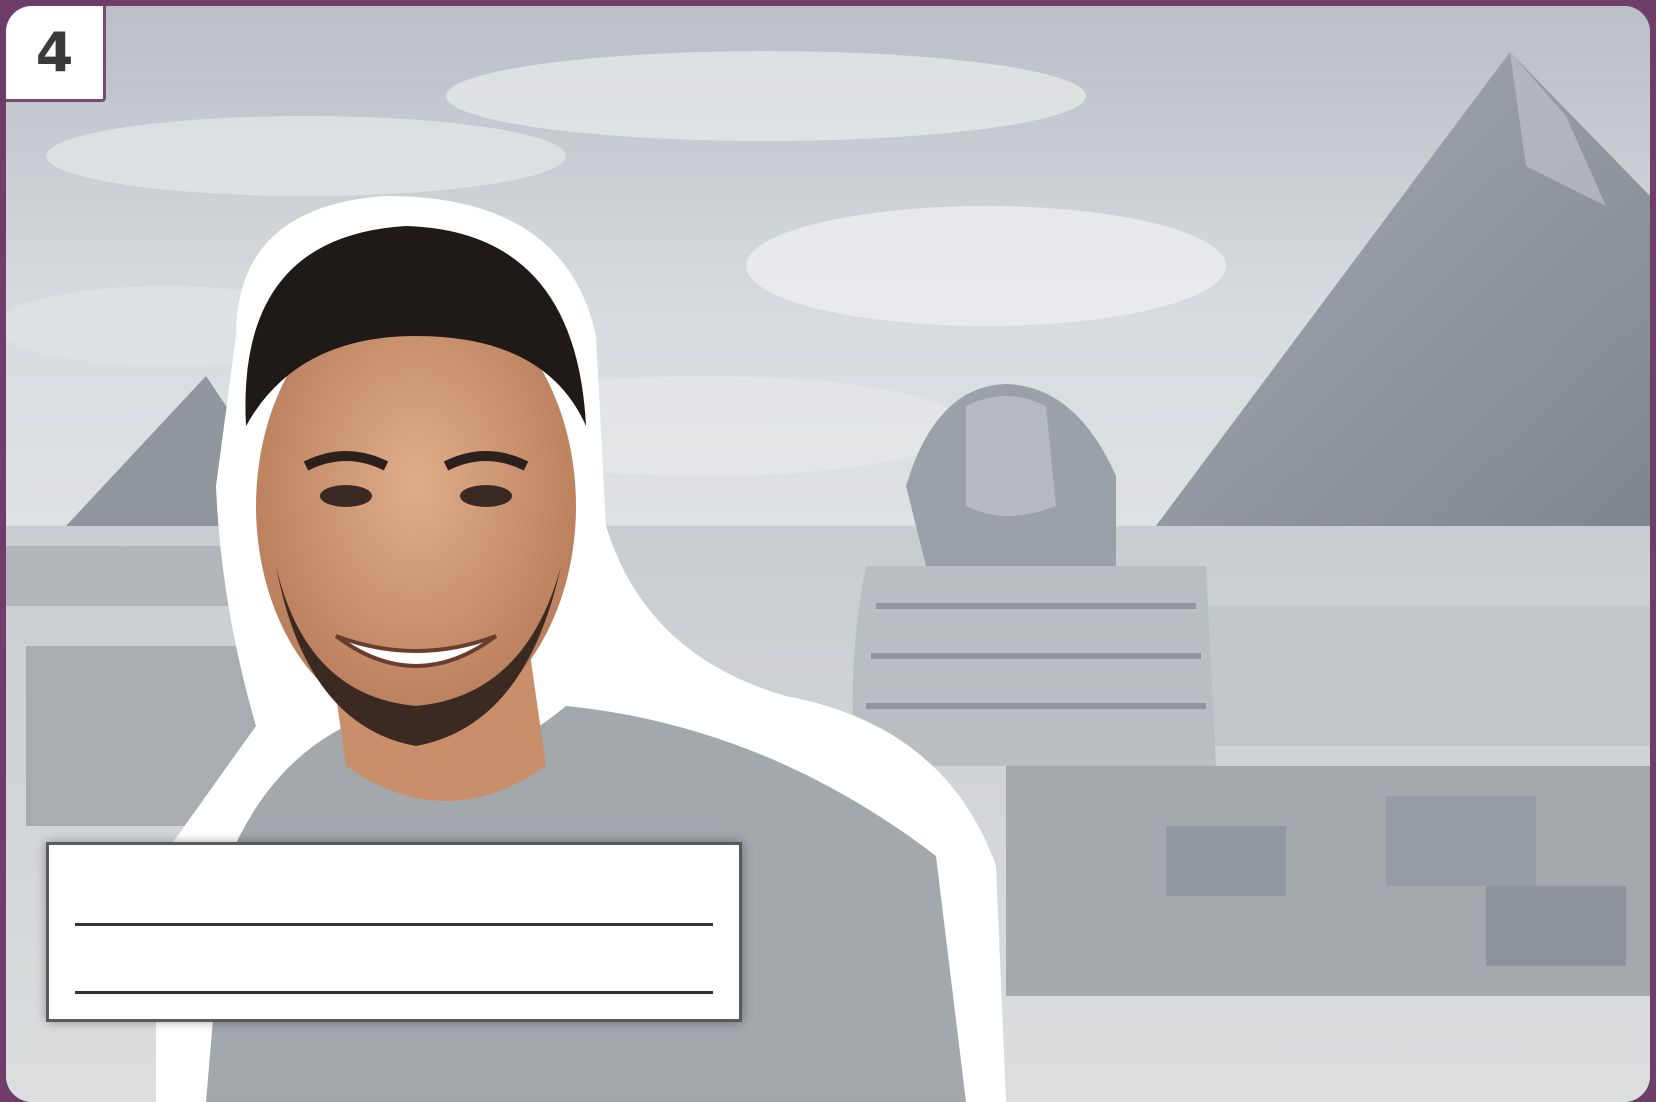 The image size is (1656, 1102). What do you see at coordinates (394, 932) in the screenshot?
I see `answer-box` at bounding box center [394, 932].